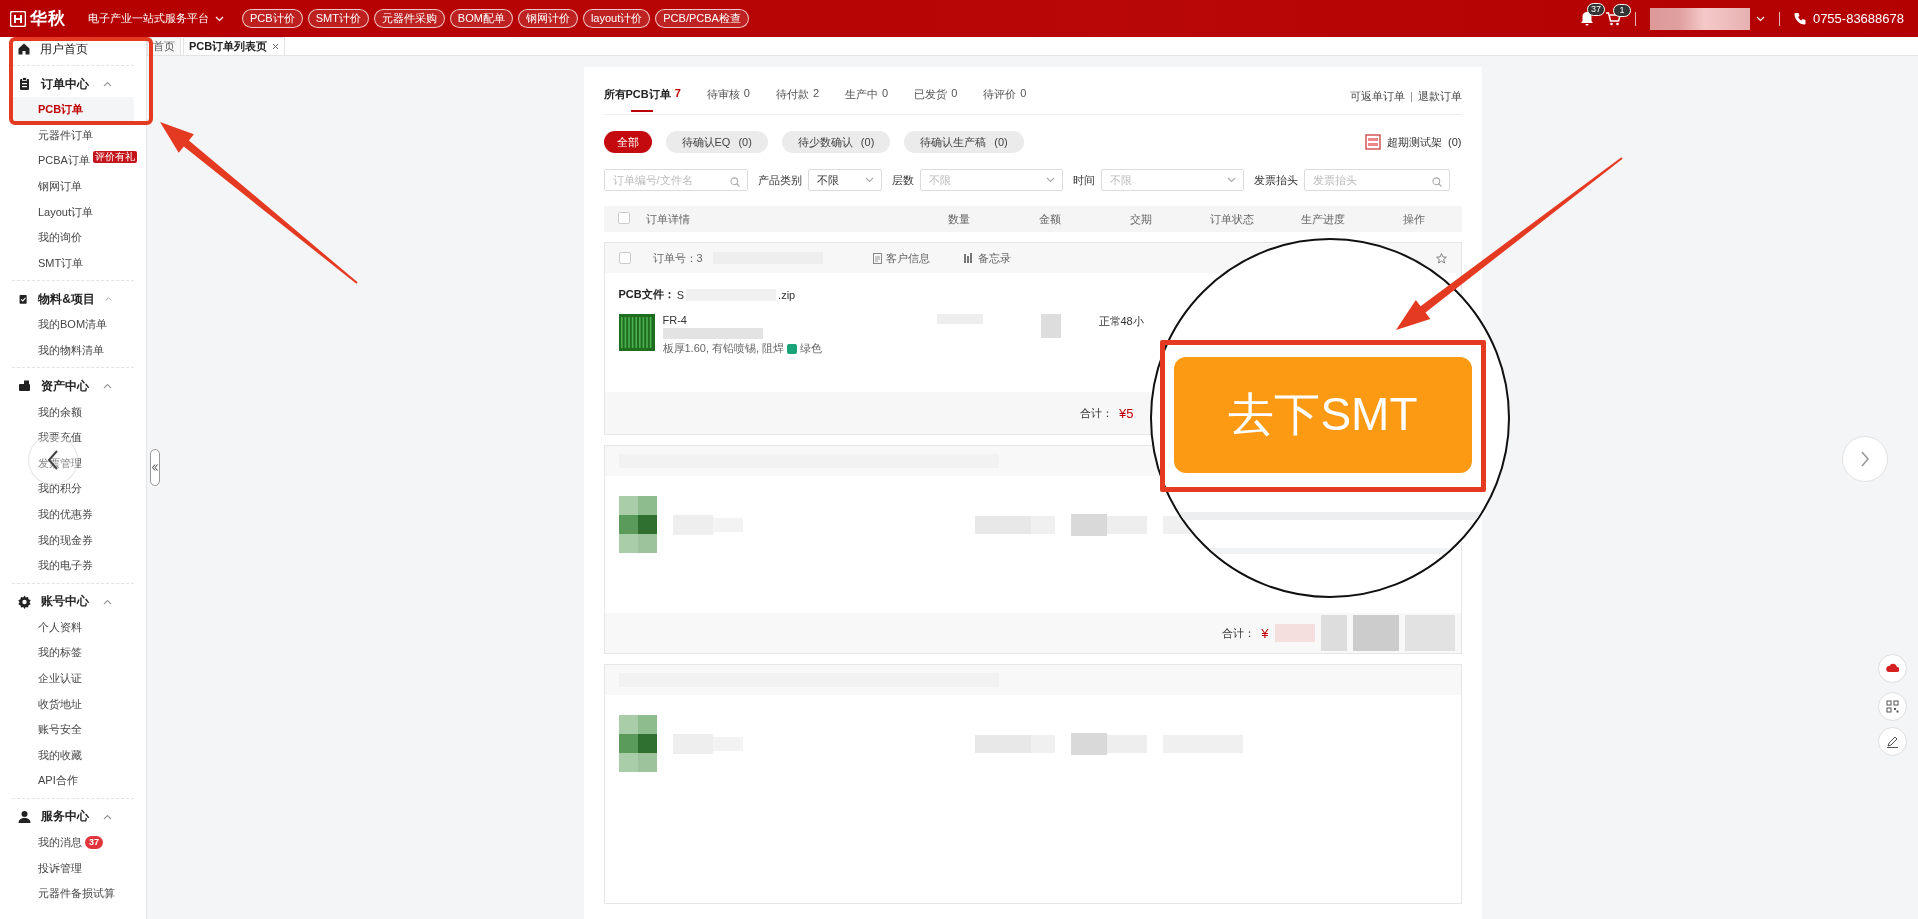 The image size is (1918, 919). What do you see at coordinates (1621, 10) in the screenshot?
I see `cart-count: 1` at bounding box center [1621, 10].